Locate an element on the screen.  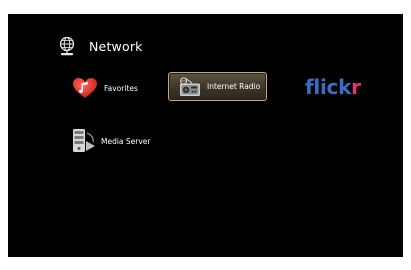
favorites-item: Favorites is located at coordinates (105, 88).